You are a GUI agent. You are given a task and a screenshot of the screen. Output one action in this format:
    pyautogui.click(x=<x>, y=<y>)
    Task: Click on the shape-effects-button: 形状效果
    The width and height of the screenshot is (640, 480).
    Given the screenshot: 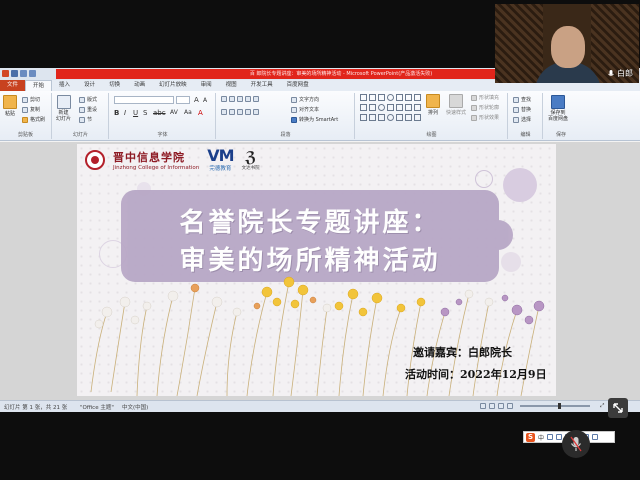 What is the action you would take?
    pyautogui.click(x=485, y=117)
    